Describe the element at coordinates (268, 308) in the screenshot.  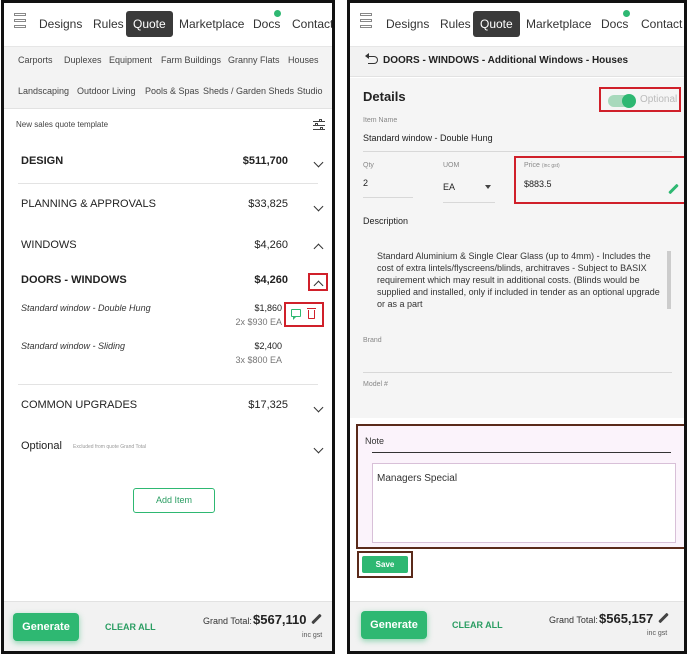
I see `item-double-hung-price: $1,860` at that location.